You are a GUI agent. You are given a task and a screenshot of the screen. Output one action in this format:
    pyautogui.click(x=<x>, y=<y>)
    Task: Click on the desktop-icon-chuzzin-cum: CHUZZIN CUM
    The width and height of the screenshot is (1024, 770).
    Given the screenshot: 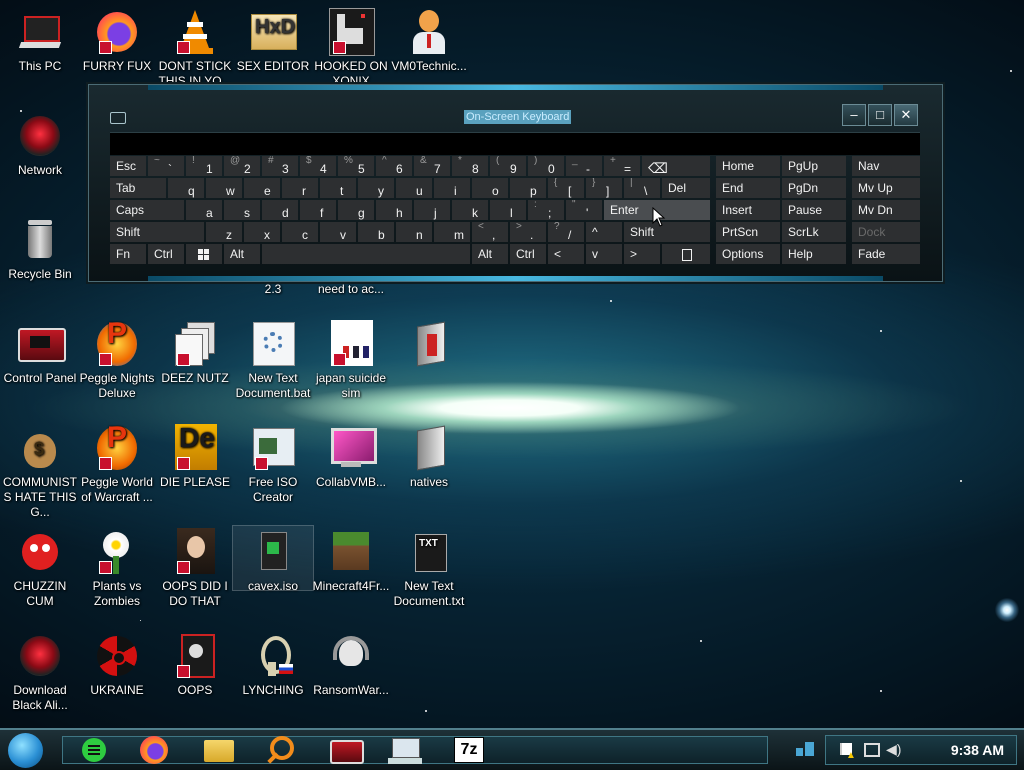 What is the action you would take?
    pyautogui.click(x=40, y=568)
    